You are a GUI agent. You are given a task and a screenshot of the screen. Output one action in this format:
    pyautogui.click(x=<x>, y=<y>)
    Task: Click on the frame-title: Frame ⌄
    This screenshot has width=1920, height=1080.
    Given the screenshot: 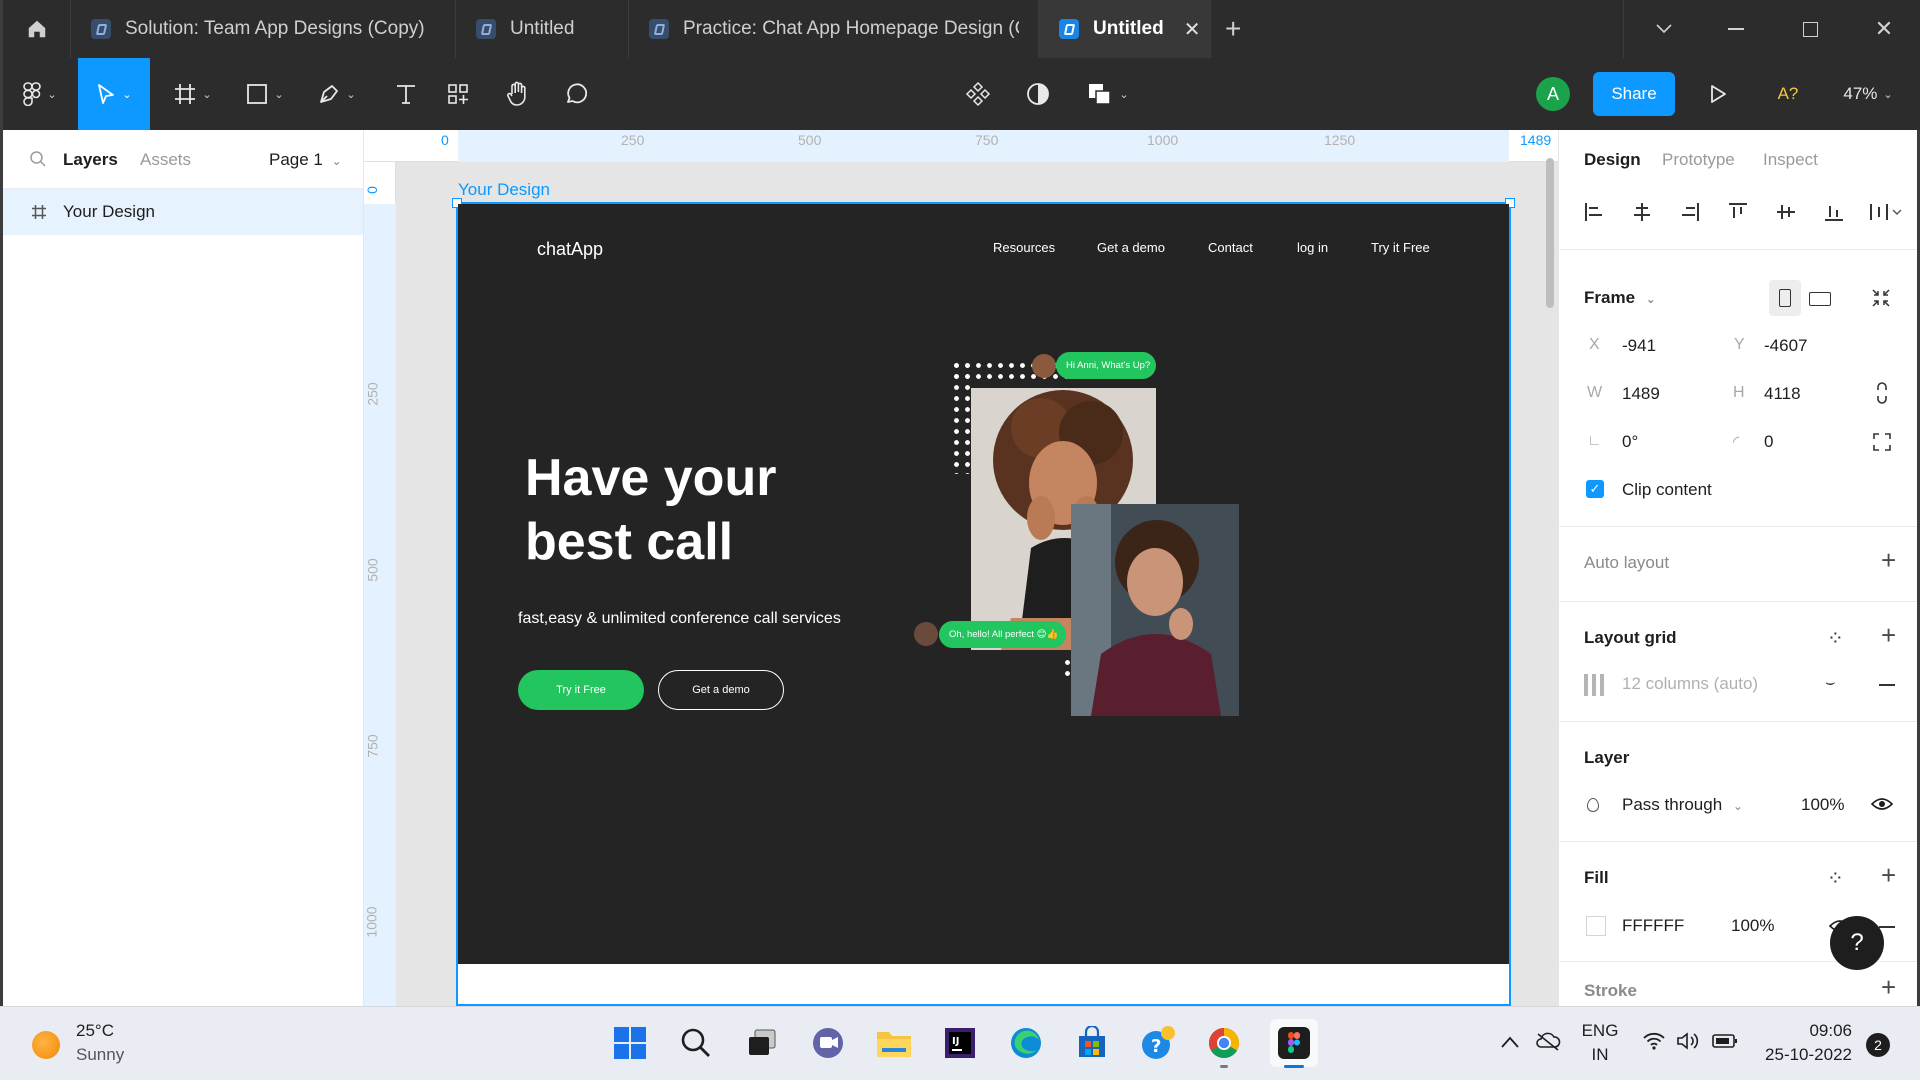 What is the action you would take?
    pyautogui.click(x=1620, y=298)
    